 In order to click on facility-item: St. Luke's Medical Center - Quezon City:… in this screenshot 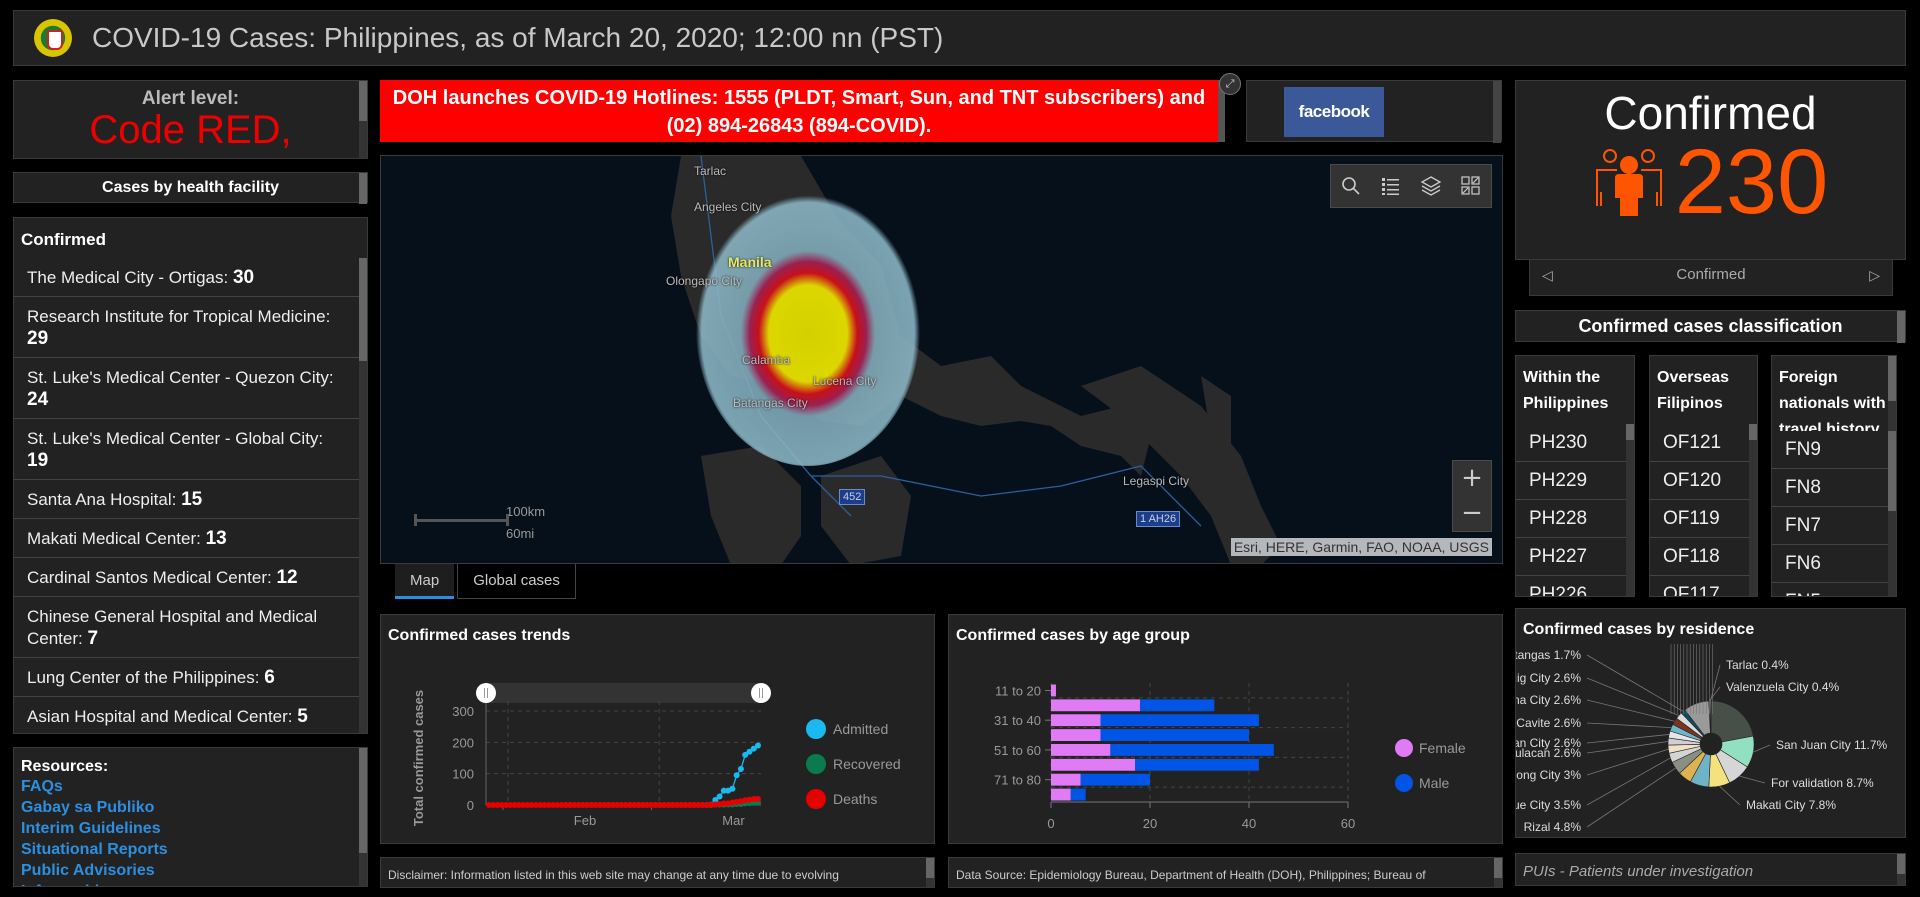, I will do `click(186, 388)`.